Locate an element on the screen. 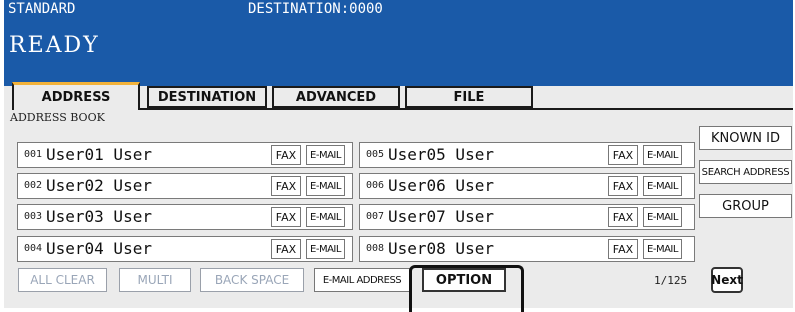 The width and height of the screenshot is (795, 312). group-button: GROUP is located at coordinates (745, 206).